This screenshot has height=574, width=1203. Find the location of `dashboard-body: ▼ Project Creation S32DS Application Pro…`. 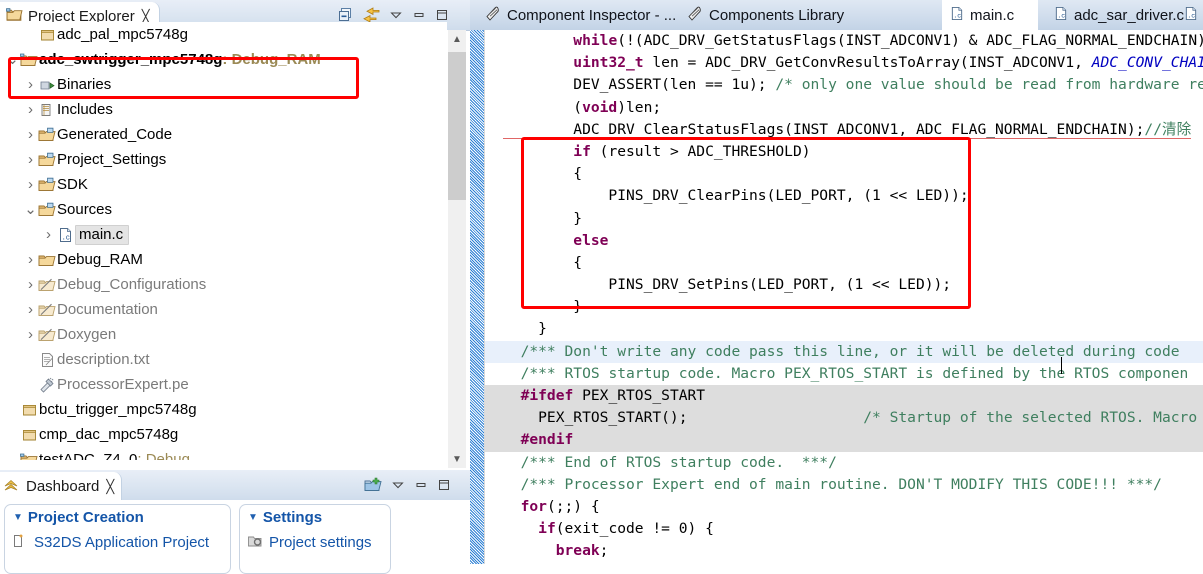

dashboard-body: ▼ Project Creation S32DS Application Pro… is located at coordinates (235, 537).